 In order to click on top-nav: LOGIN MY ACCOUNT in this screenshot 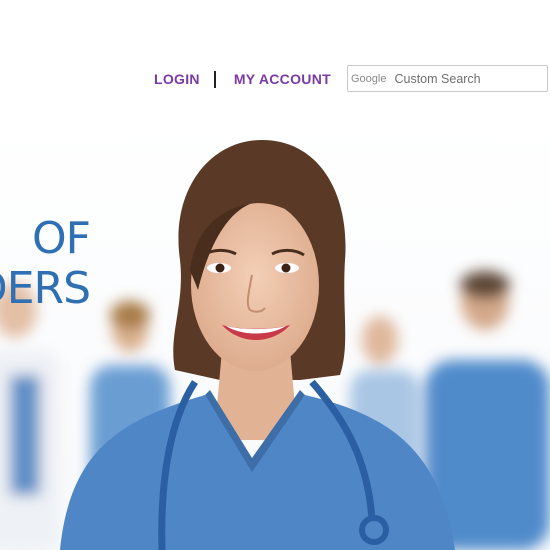, I will do `click(242, 79)`.